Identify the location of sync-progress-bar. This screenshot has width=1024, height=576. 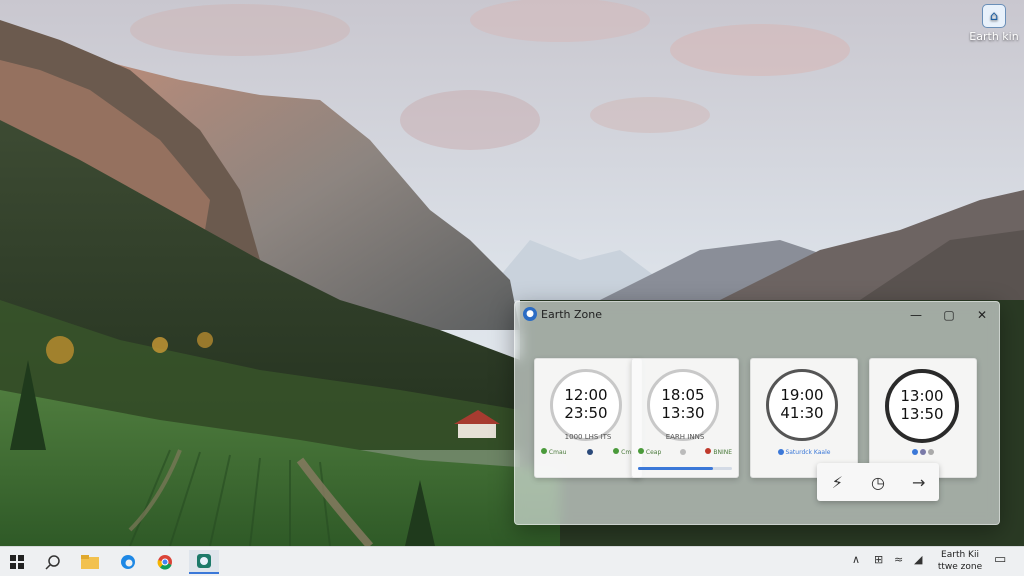
(685, 468).